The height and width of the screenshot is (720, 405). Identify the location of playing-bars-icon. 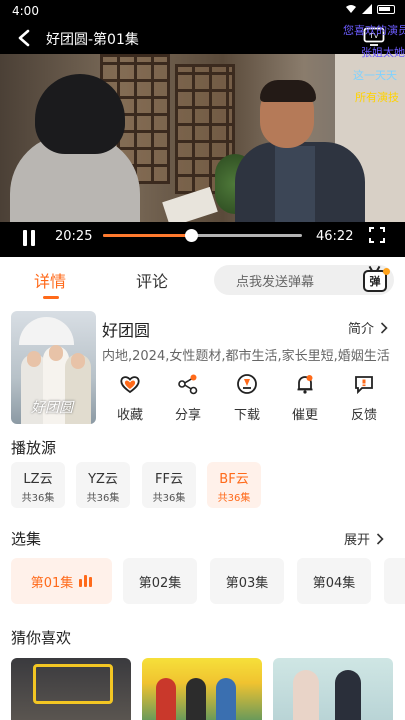
(86, 581).